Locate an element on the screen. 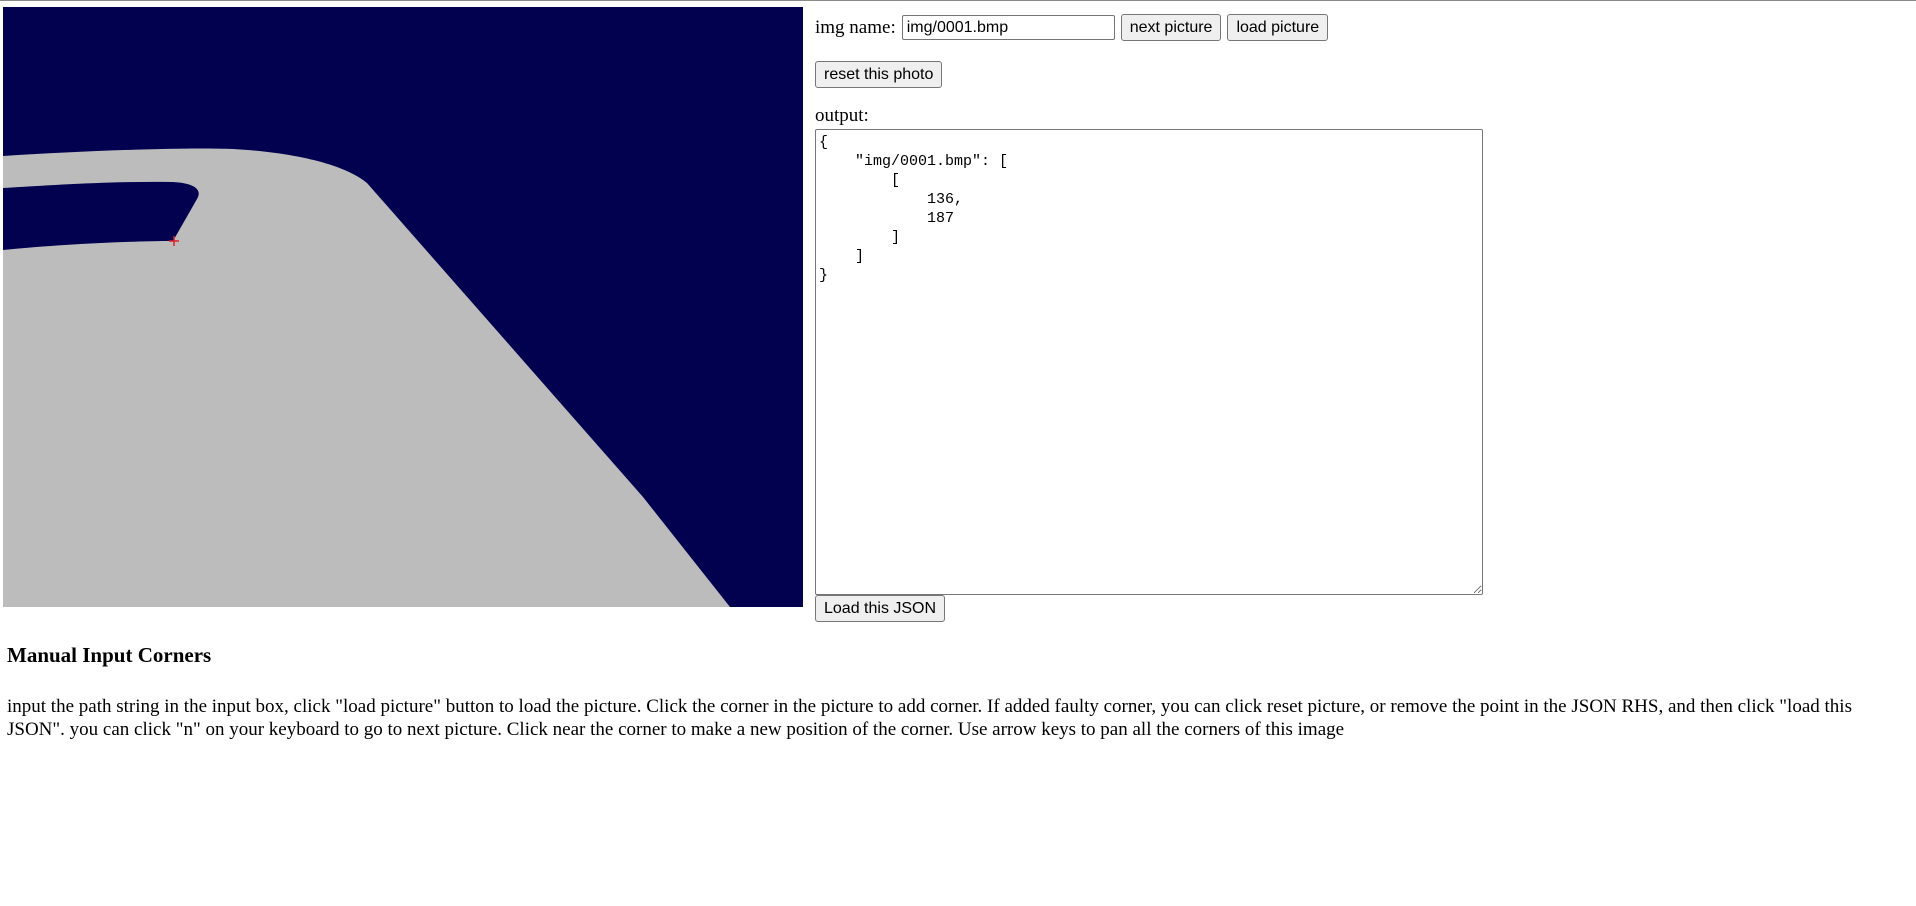  load-json-row: Load this JSON is located at coordinates (1165, 608).